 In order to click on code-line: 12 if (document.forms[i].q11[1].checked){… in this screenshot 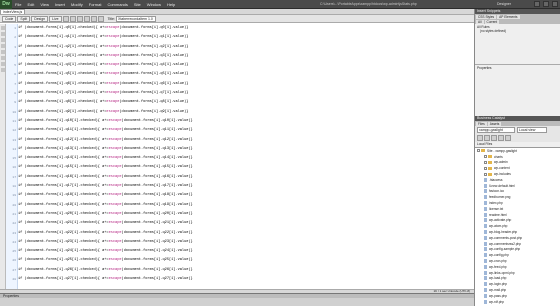, I will do `click(243, 130)`.